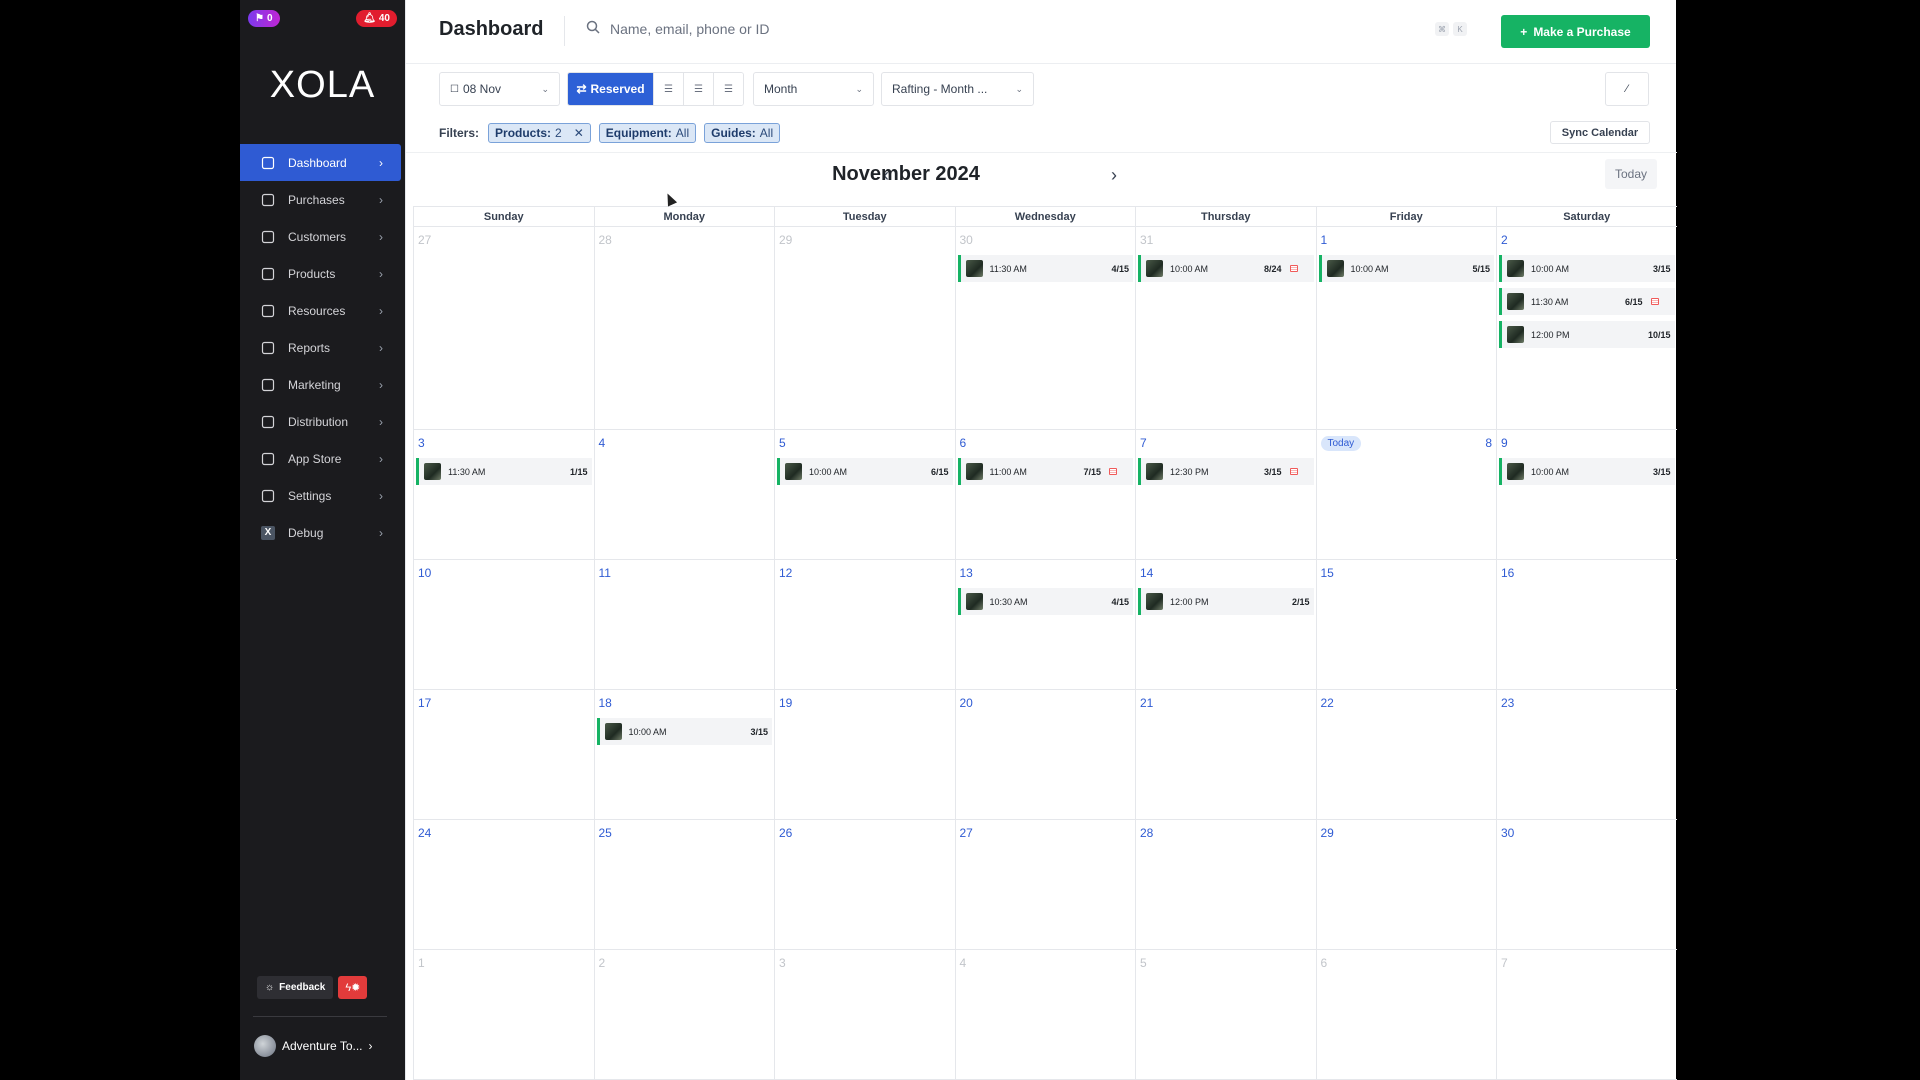 Image resolution: width=1920 pixels, height=1080 pixels. I want to click on date-picker: ☐ 08 Nov ⌄, so click(499, 89).